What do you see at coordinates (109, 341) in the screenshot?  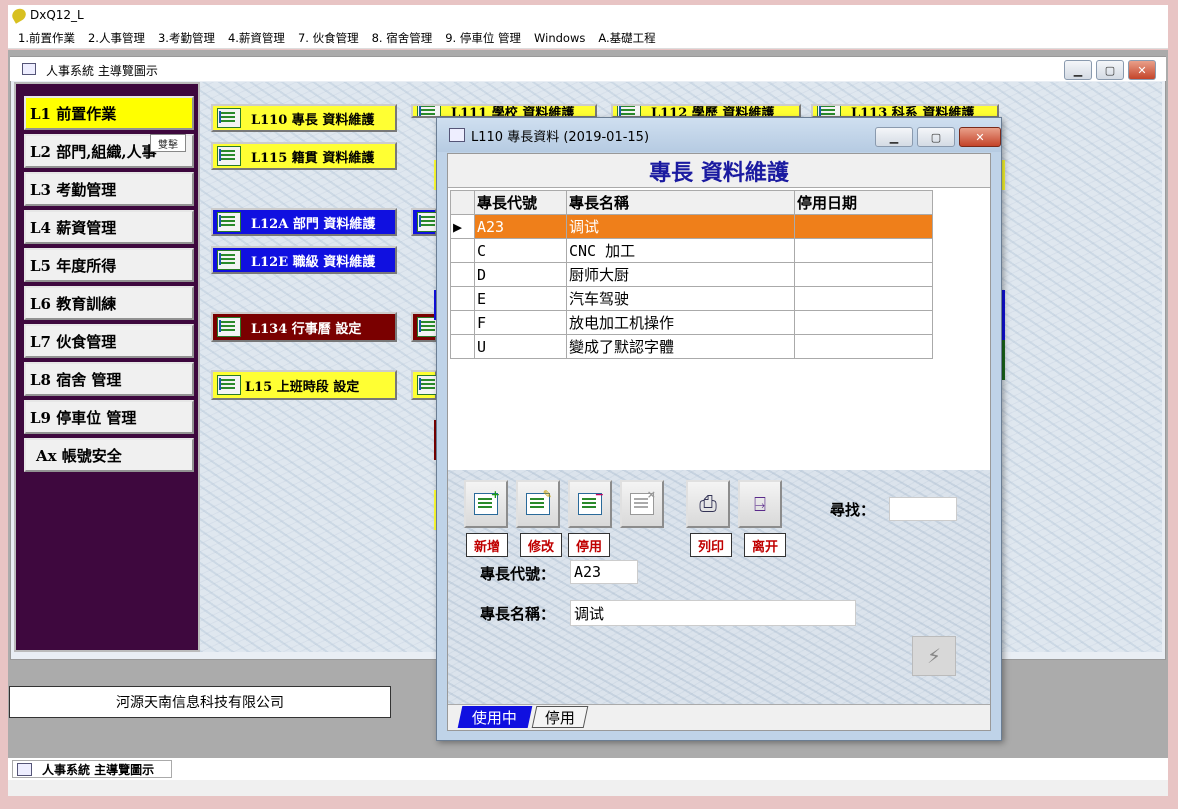 I see `nav-item-meals: L7 伙食管理` at bounding box center [109, 341].